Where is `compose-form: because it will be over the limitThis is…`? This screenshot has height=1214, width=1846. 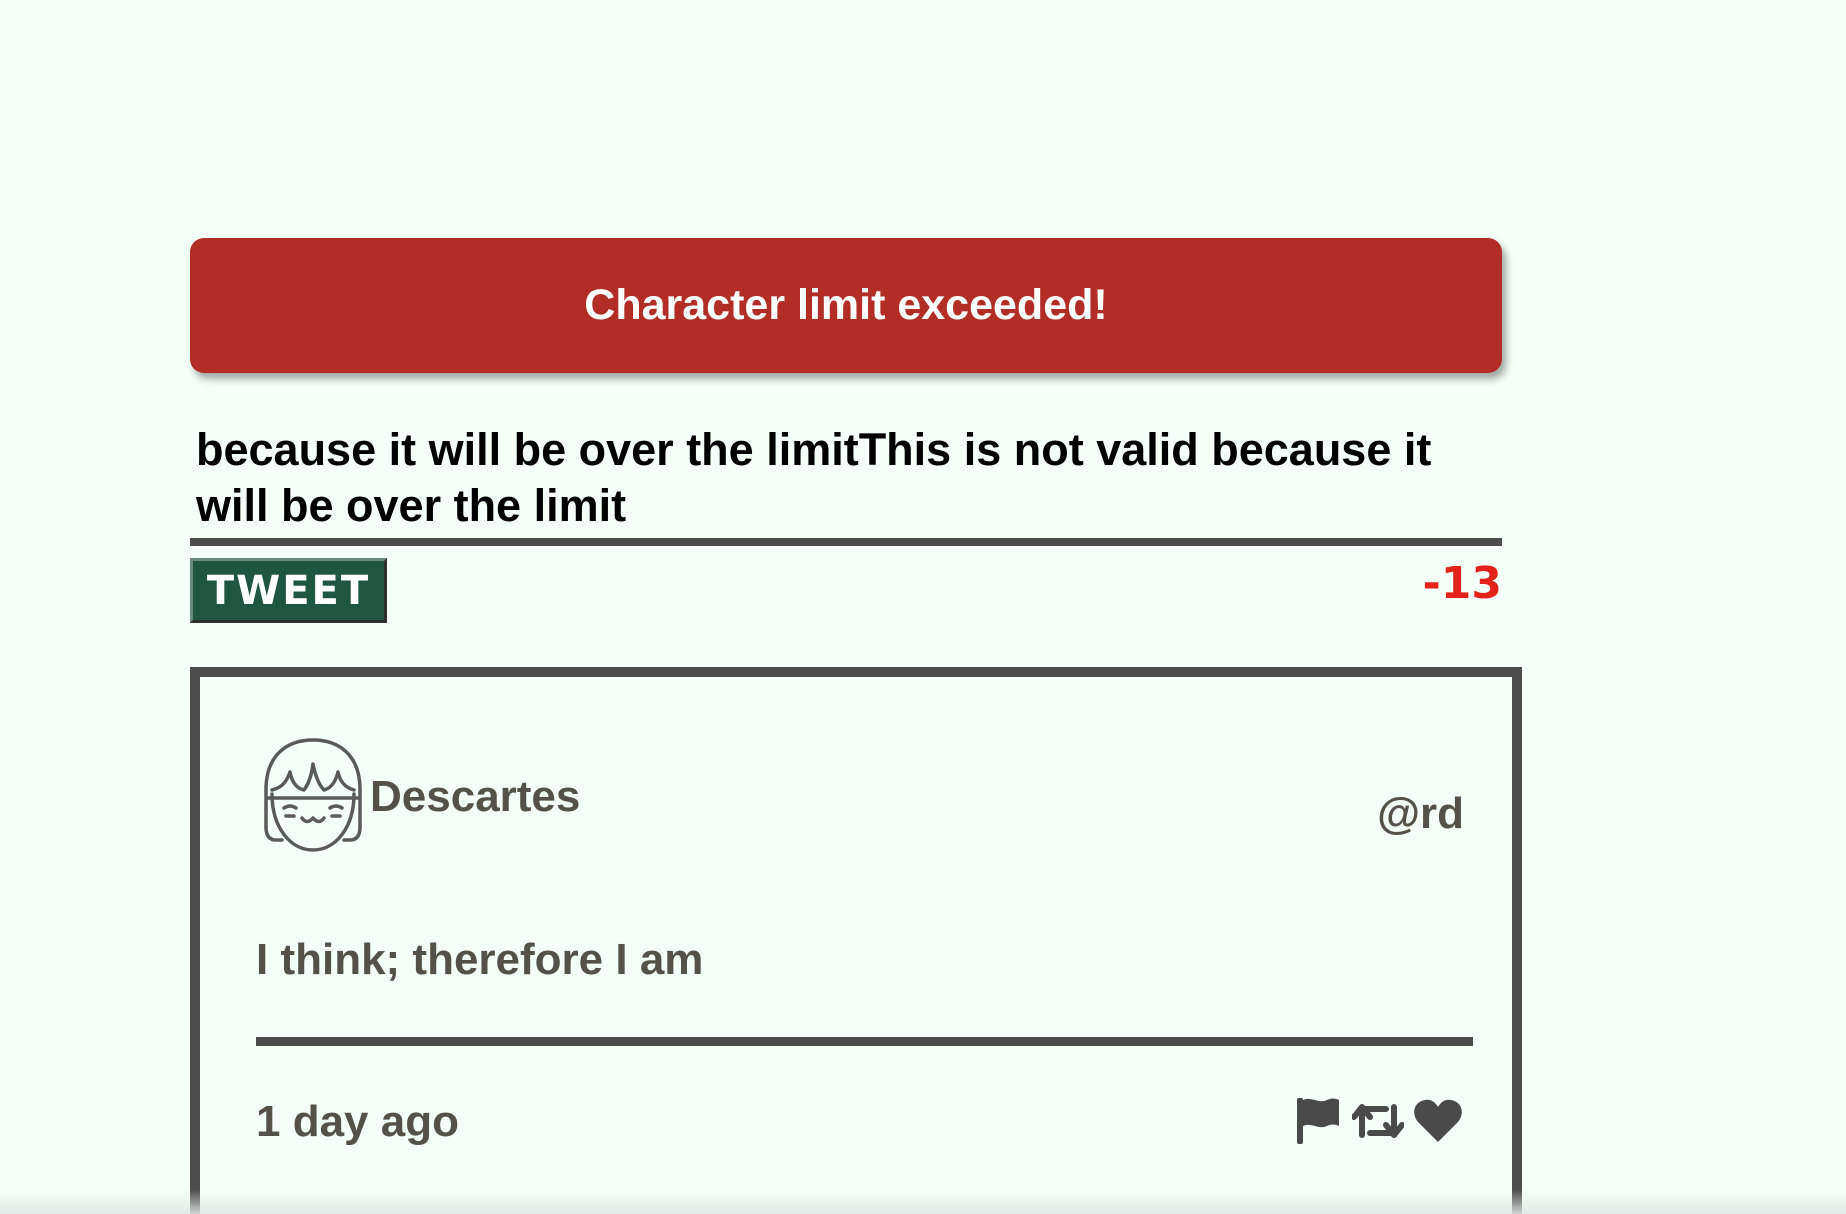
compose-form: because it will be over the limitThis is… is located at coordinates (846, 519).